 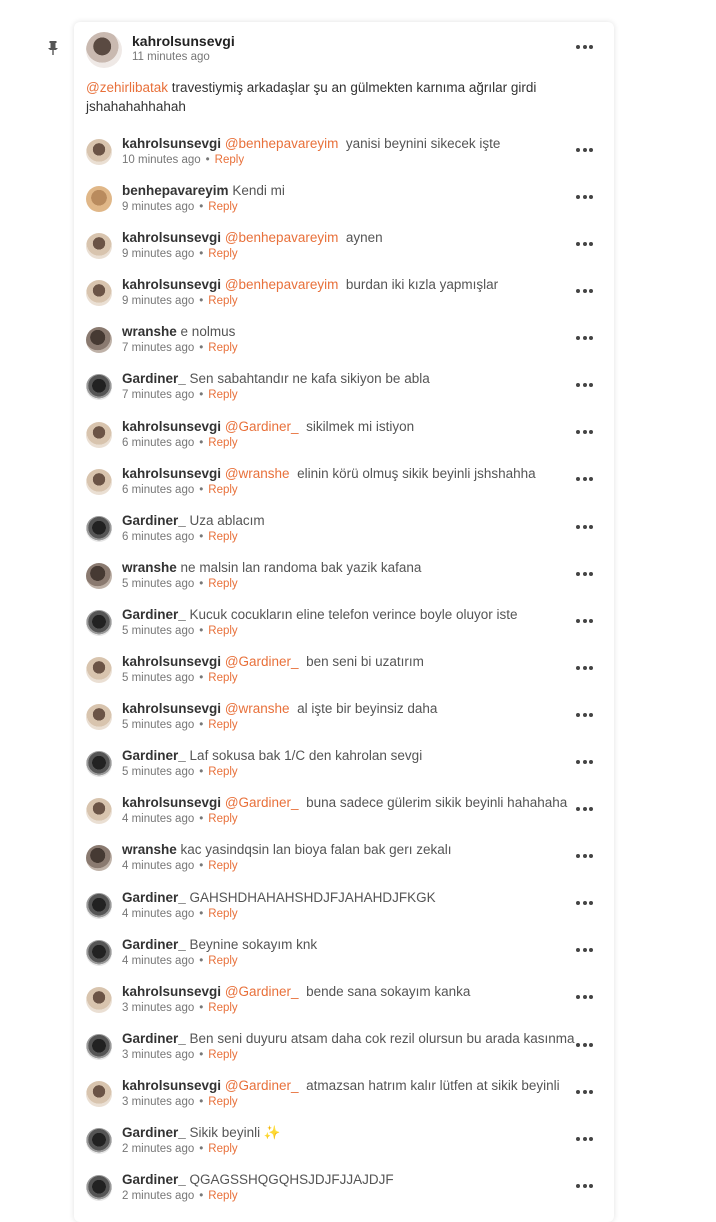 What do you see at coordinates (175, 190) in the screenshot?
I see `comment-author: benhepavareyim` at bounding box center [175, 190].